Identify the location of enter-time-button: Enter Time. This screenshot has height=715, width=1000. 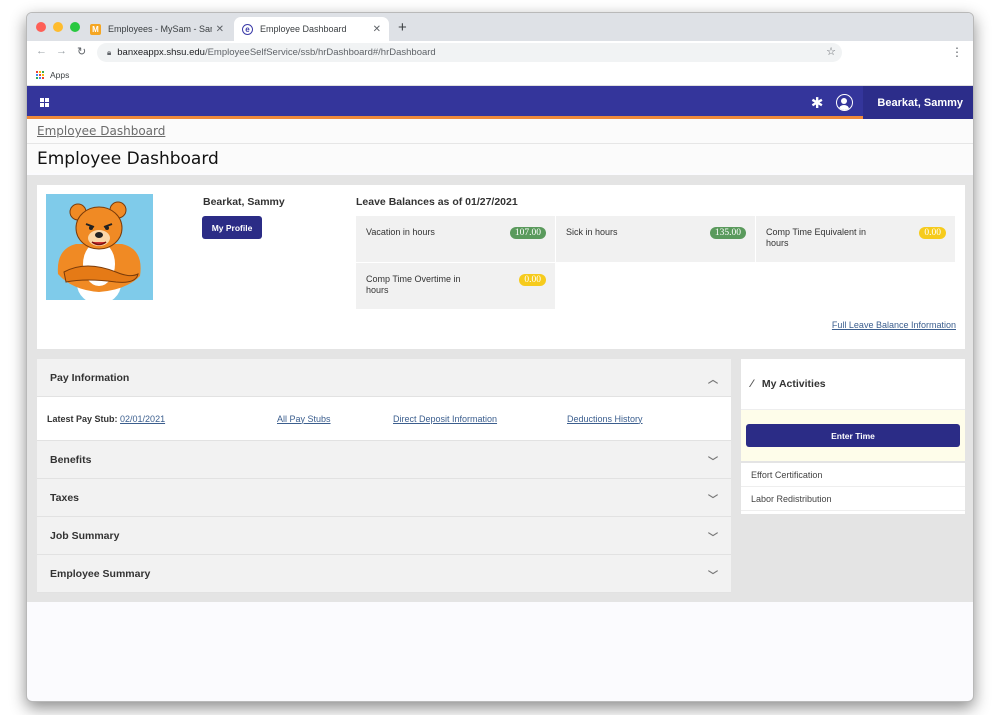
(853, 435).